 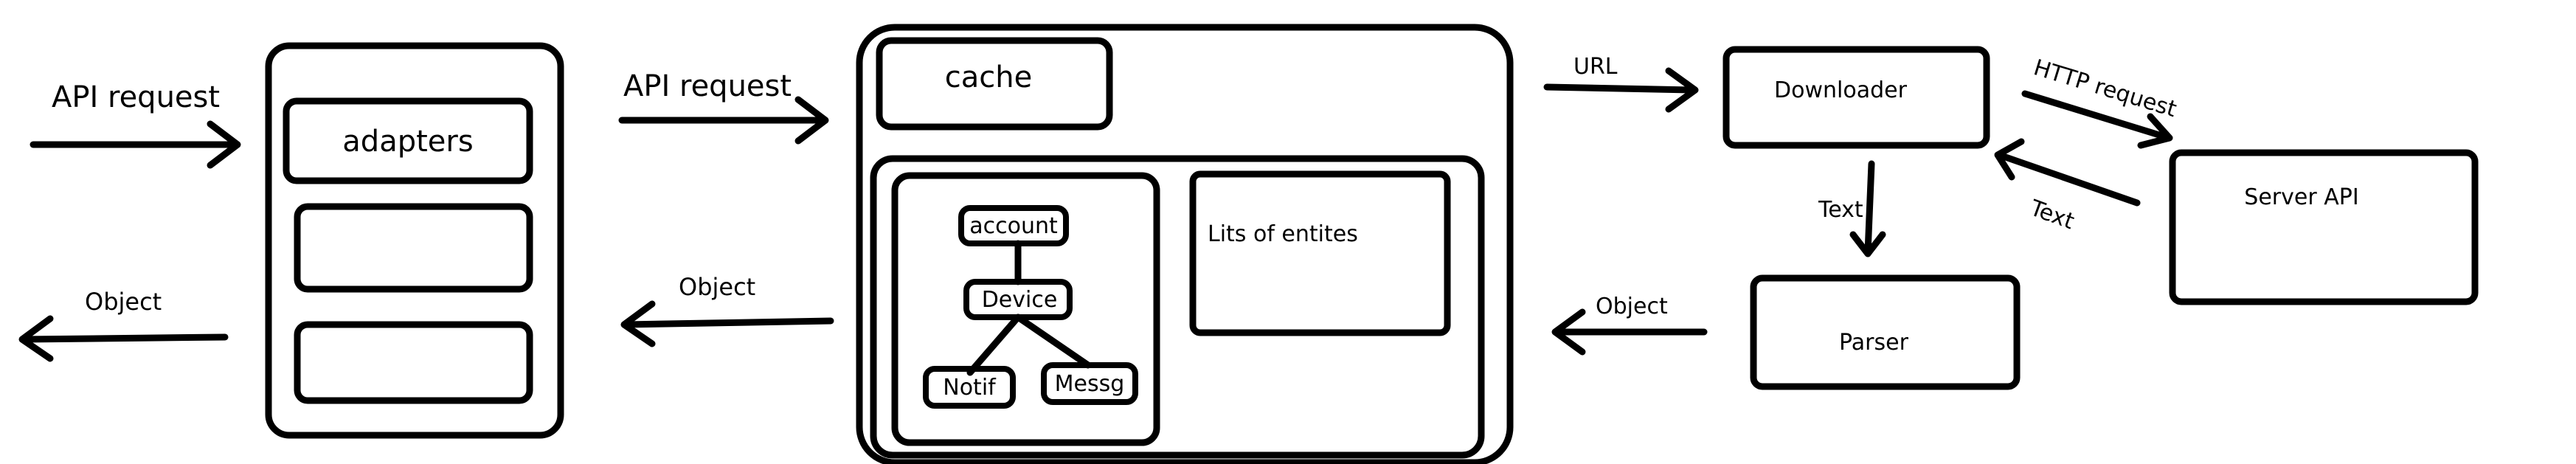 What do you see at coordinates (136, 144) in the screenshot?
I see `api-request-in-arrow` at bounding box center [136, 144].